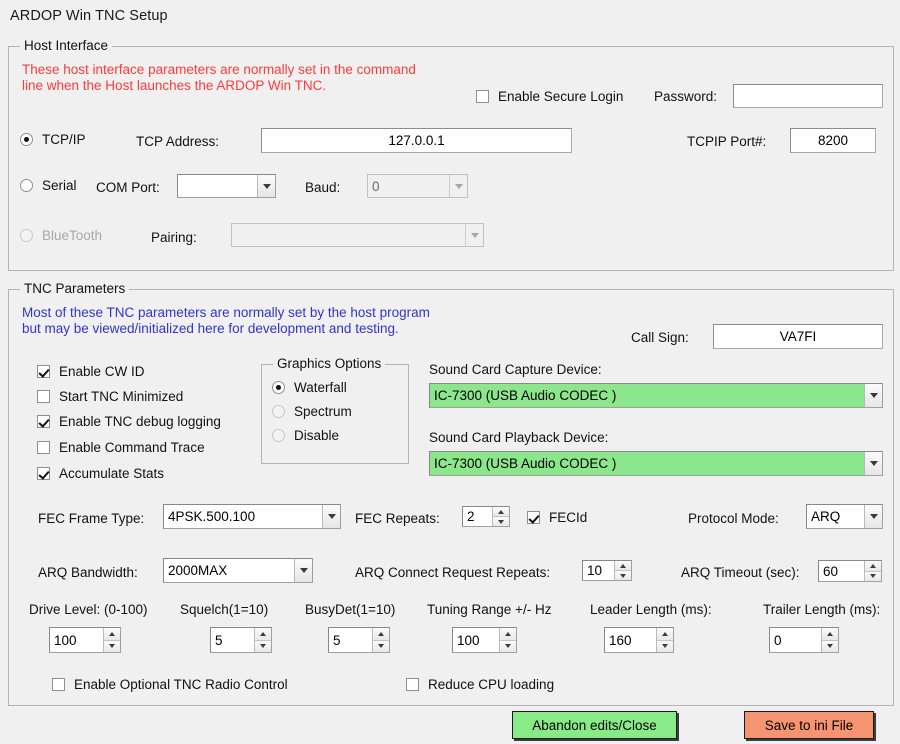 The height and width of the screenshot is (744, 900). I want to click on sound-card-playback-combobox: IC-7300 (USB Audio CODEC ), so click(656, 463).